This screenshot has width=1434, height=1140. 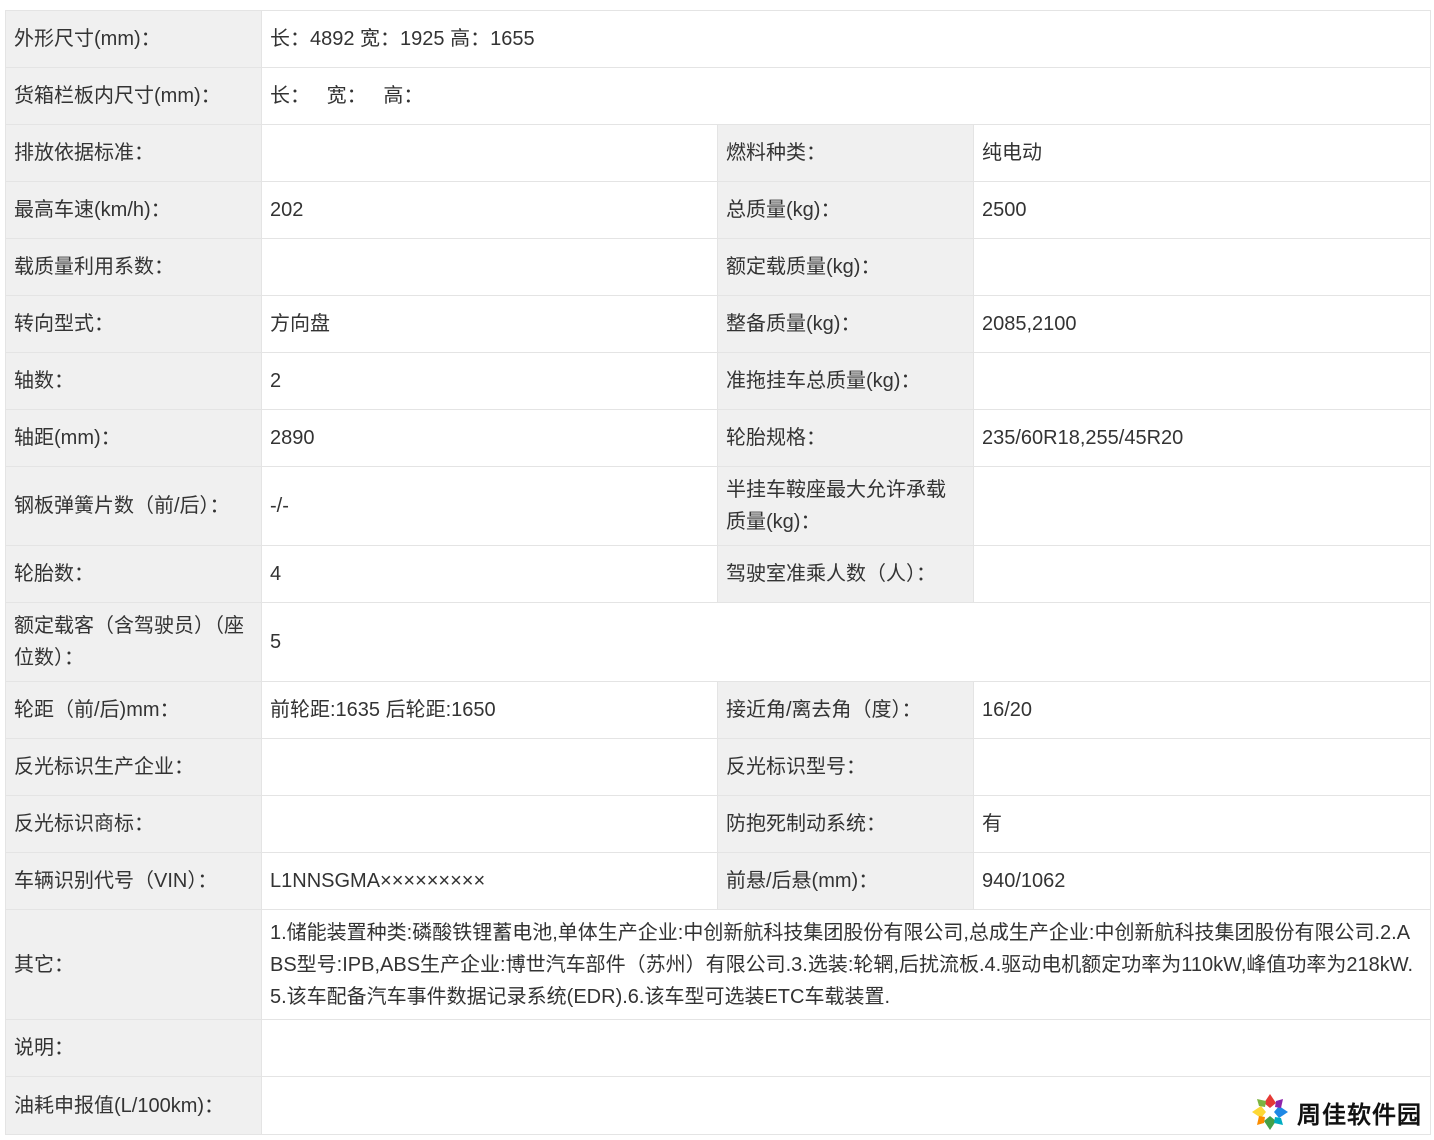 I want to click on saddle-load-value, so click(x=1202, y=506).